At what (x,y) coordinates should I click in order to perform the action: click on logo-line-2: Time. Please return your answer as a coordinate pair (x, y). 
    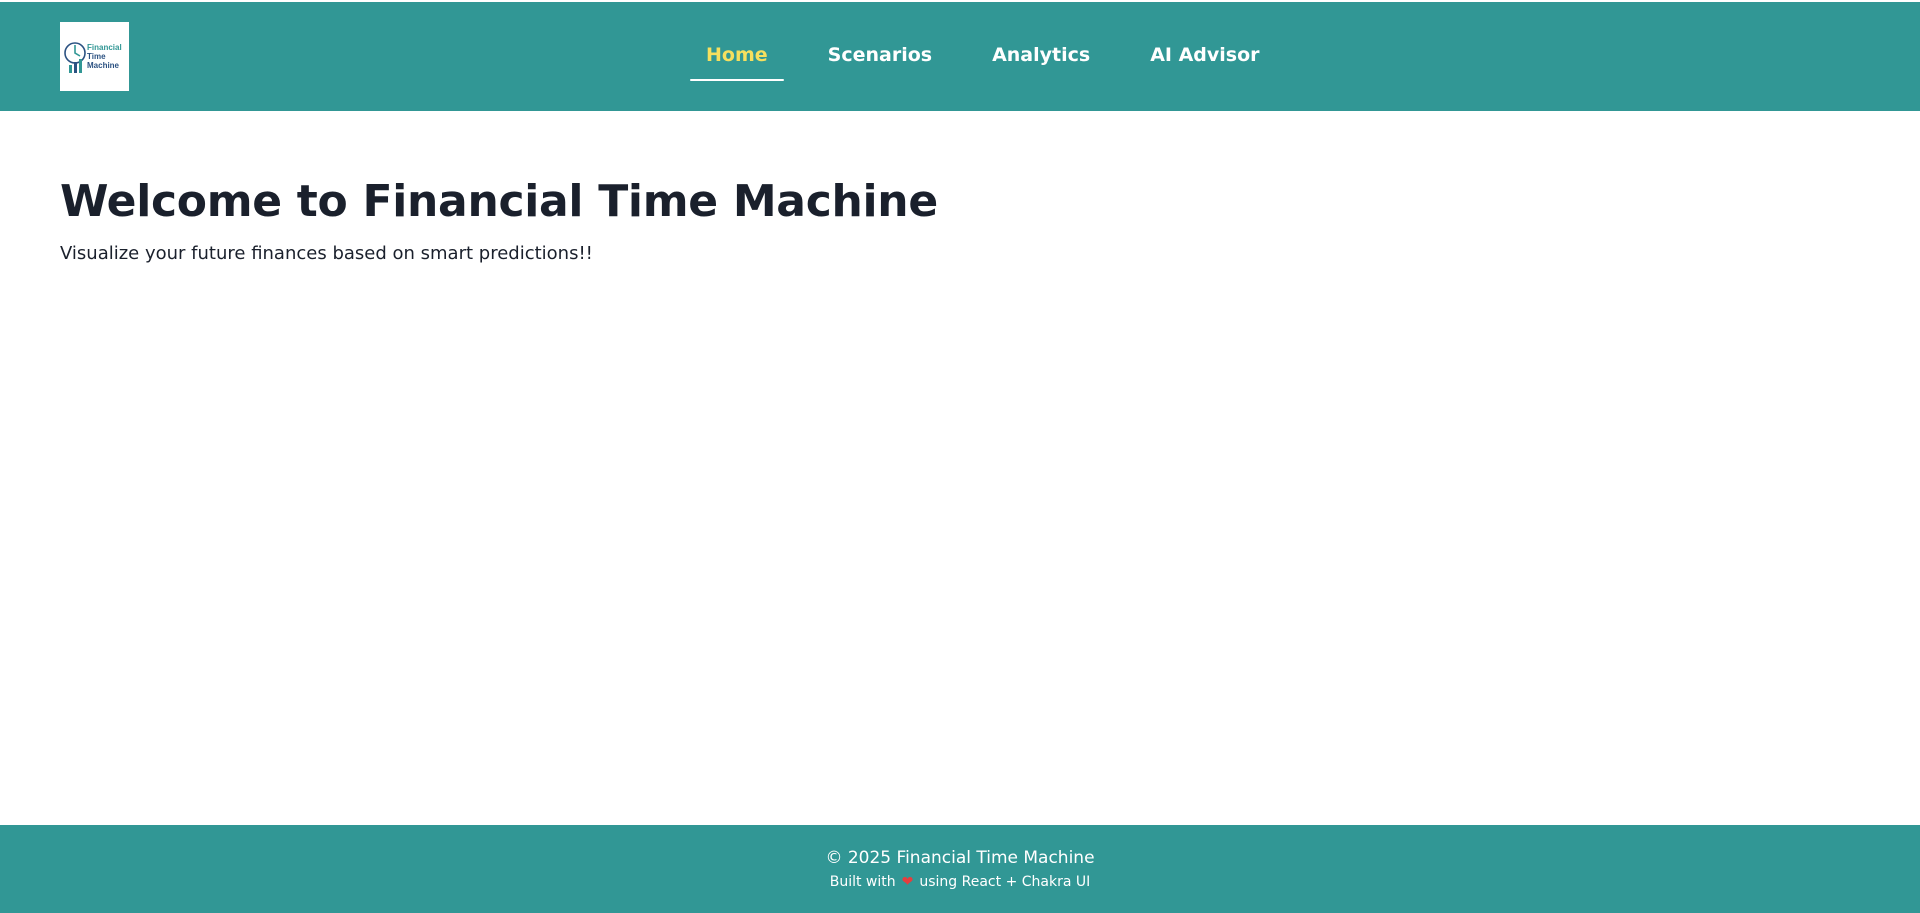
    Looking at the image, I should click on (96, 56).